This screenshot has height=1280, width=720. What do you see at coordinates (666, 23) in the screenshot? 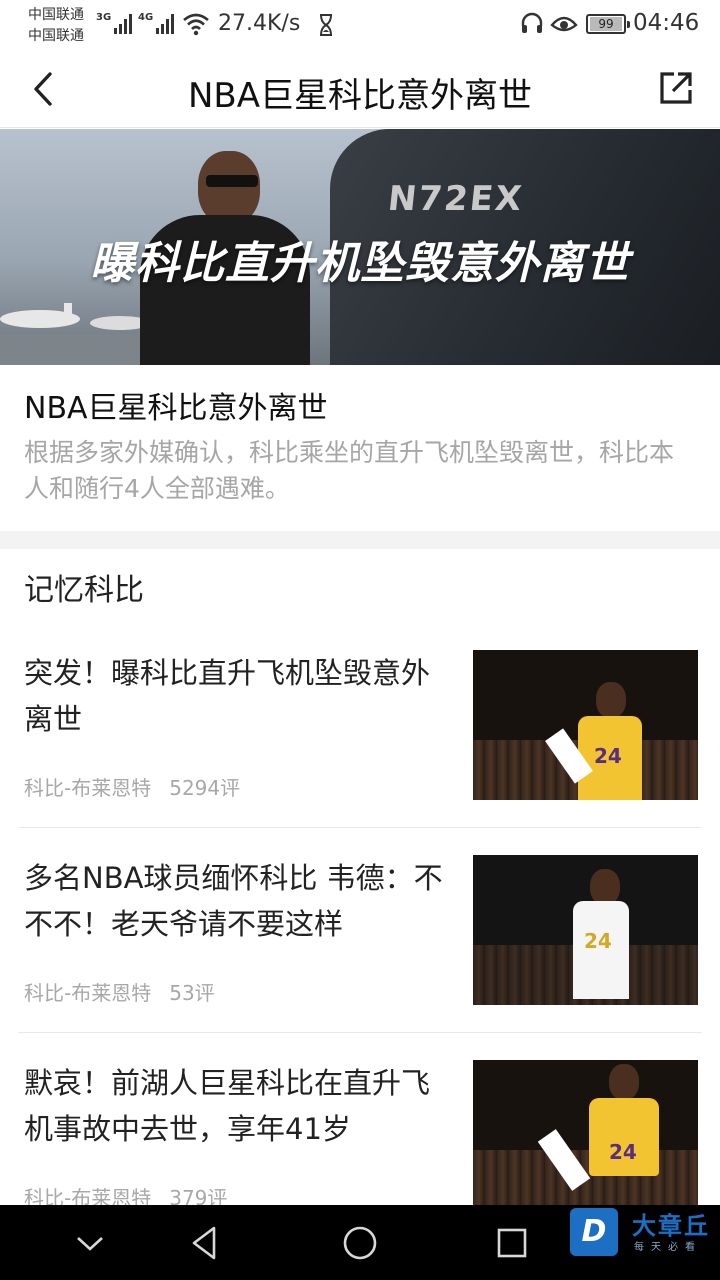
I see `clock: 04:46` at bounding box center [666, 23].